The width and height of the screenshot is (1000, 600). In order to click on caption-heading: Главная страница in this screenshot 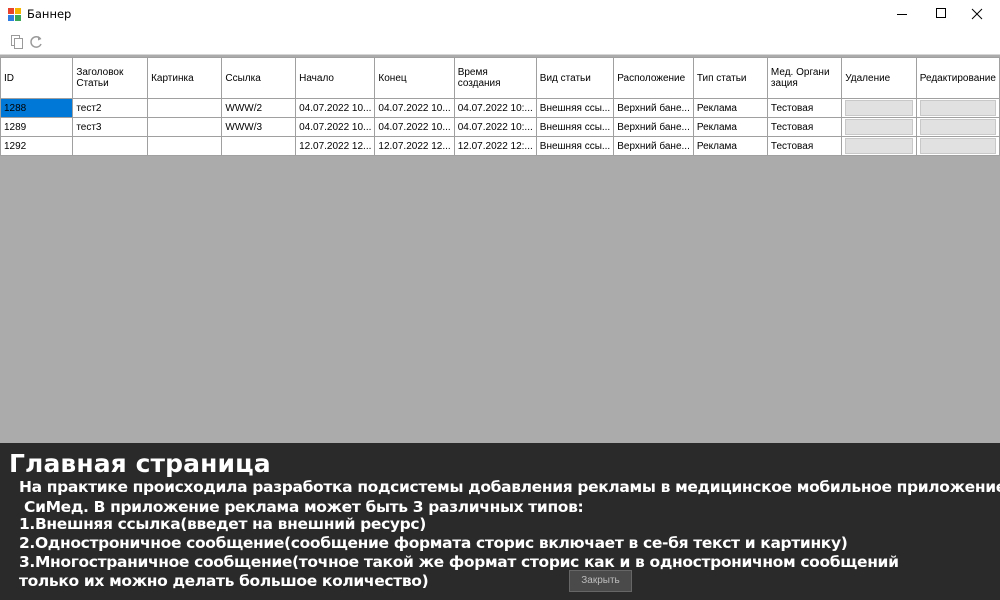, I will do `click(140, 463)`.